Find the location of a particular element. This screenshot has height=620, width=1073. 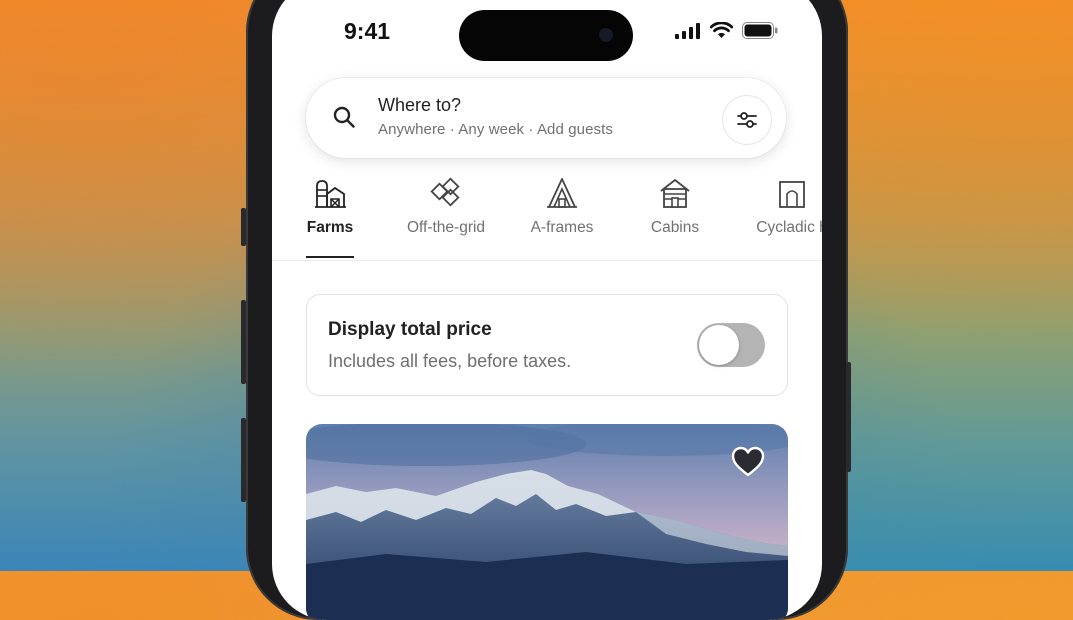

search-title: Where to? is located at coordinates (420, 105).